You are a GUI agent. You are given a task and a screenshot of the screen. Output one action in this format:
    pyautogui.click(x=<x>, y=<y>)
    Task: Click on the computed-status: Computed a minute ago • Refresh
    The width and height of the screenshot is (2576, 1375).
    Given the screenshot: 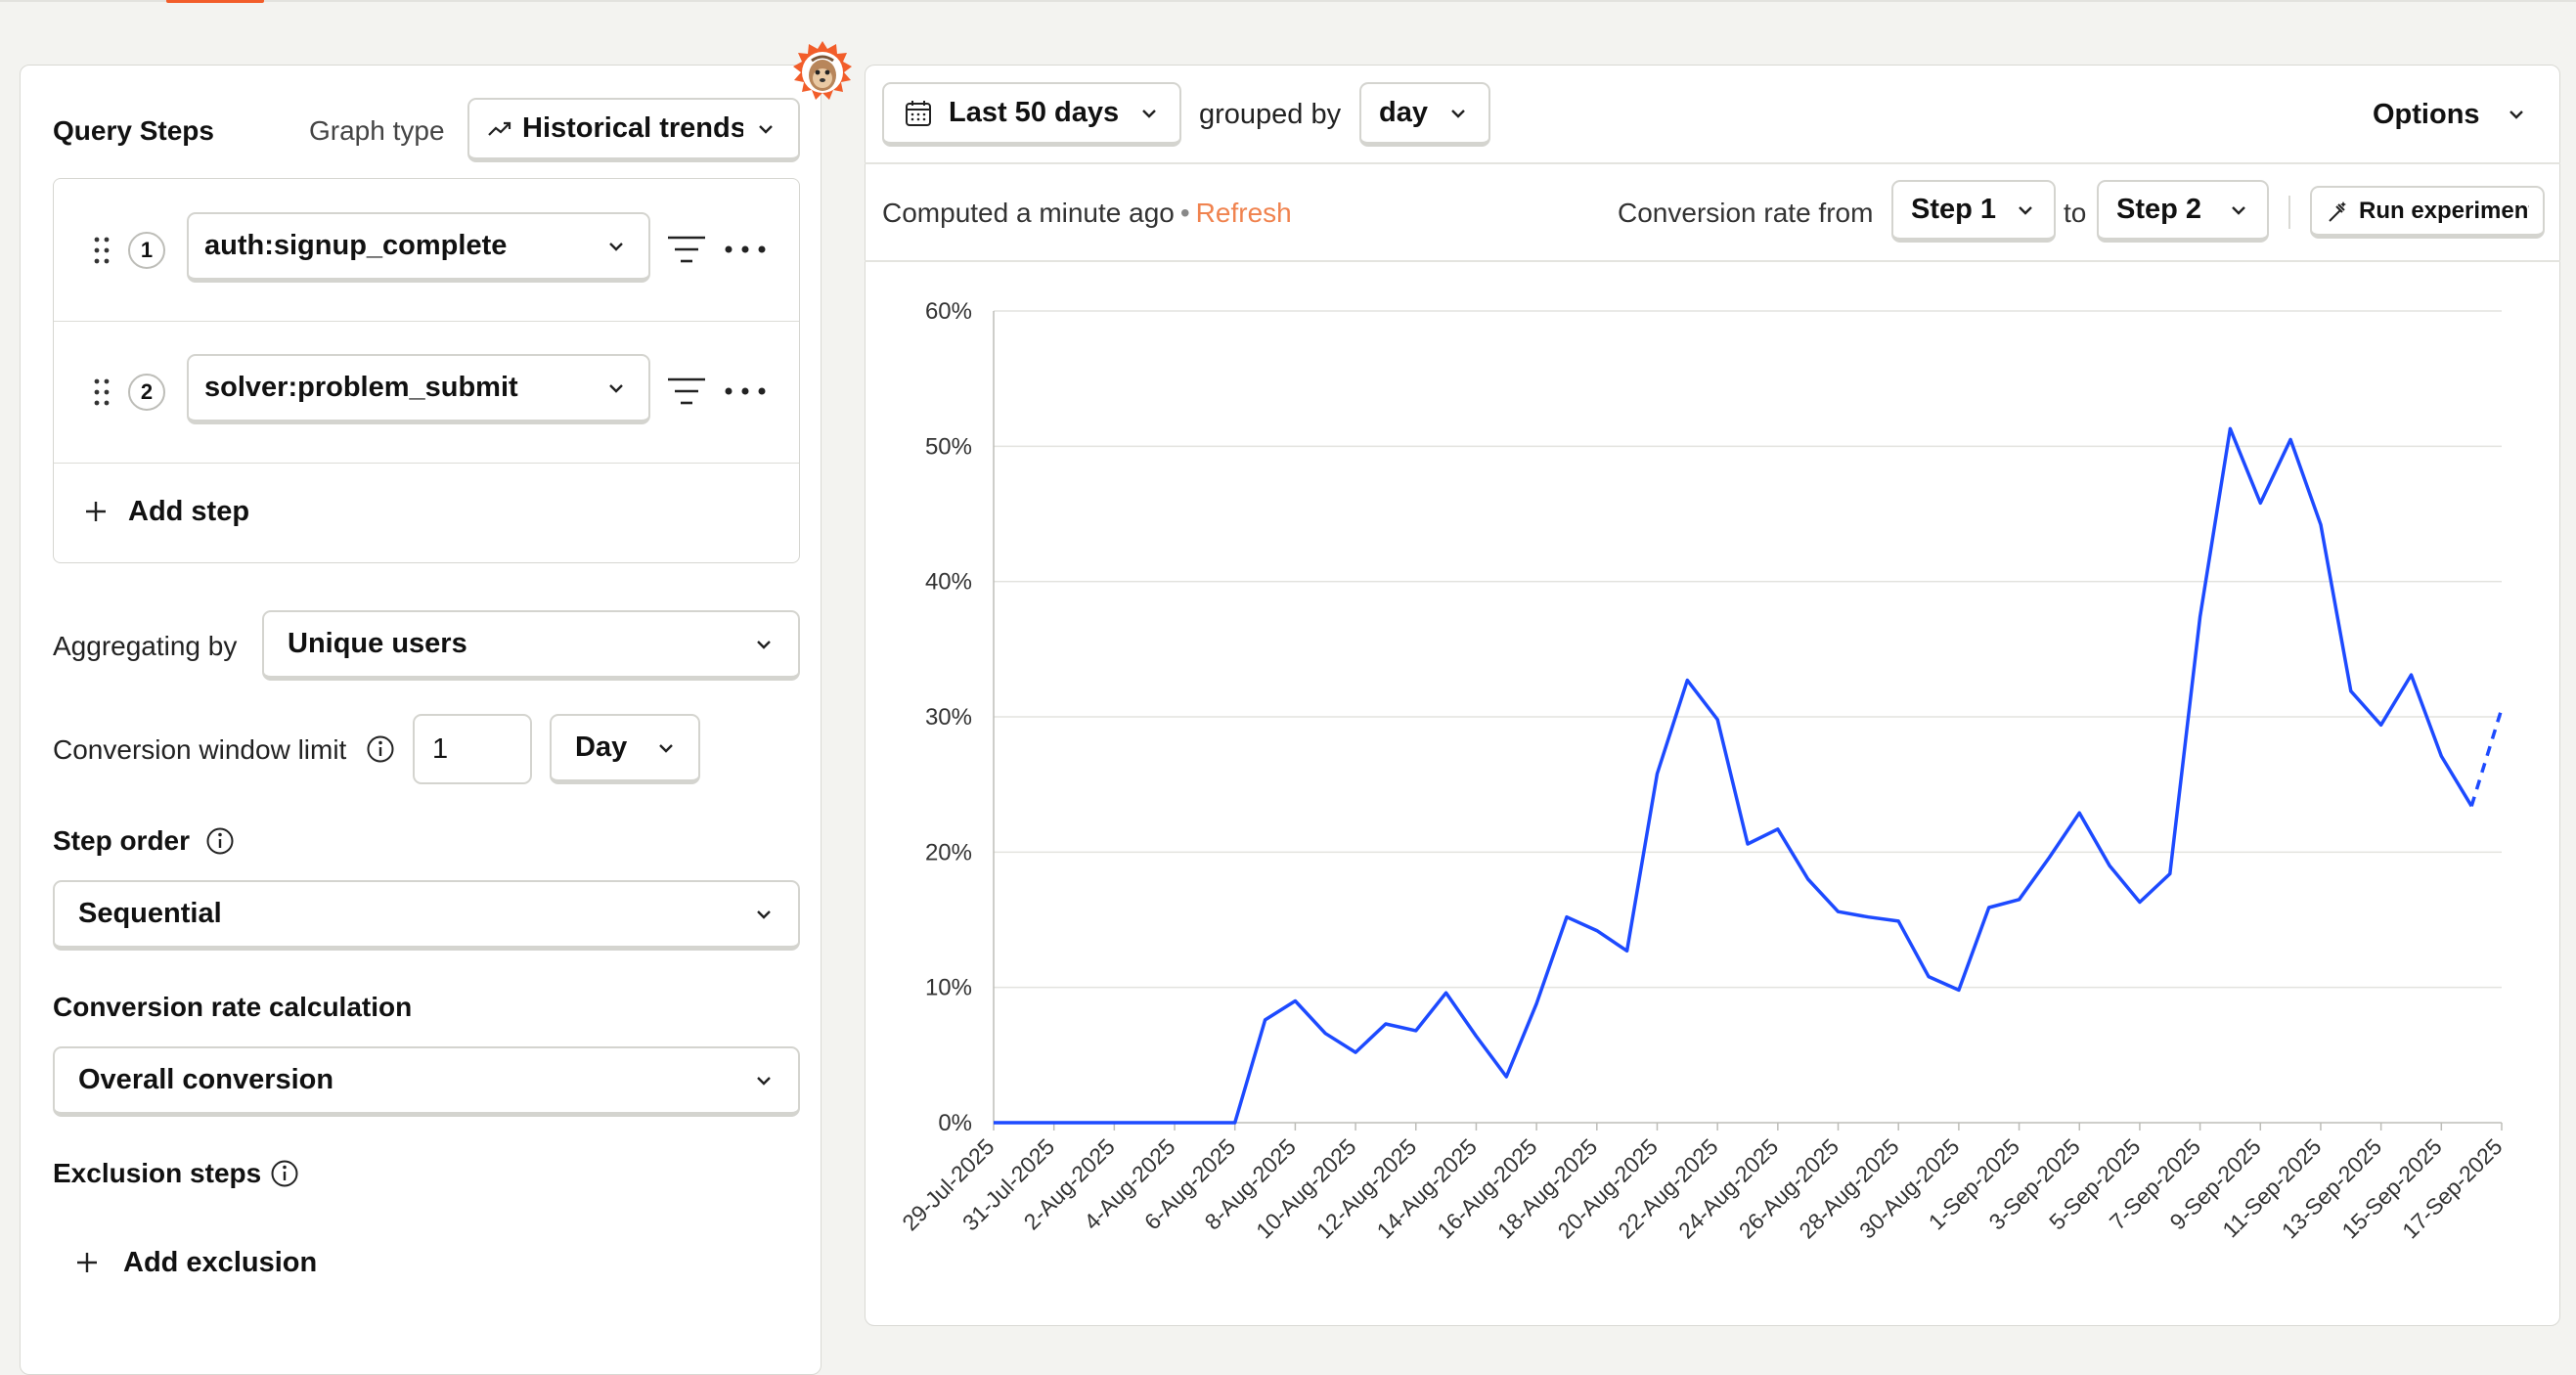 What is the action you would take?
    pyautogui.click(x=1087, y=213)
    